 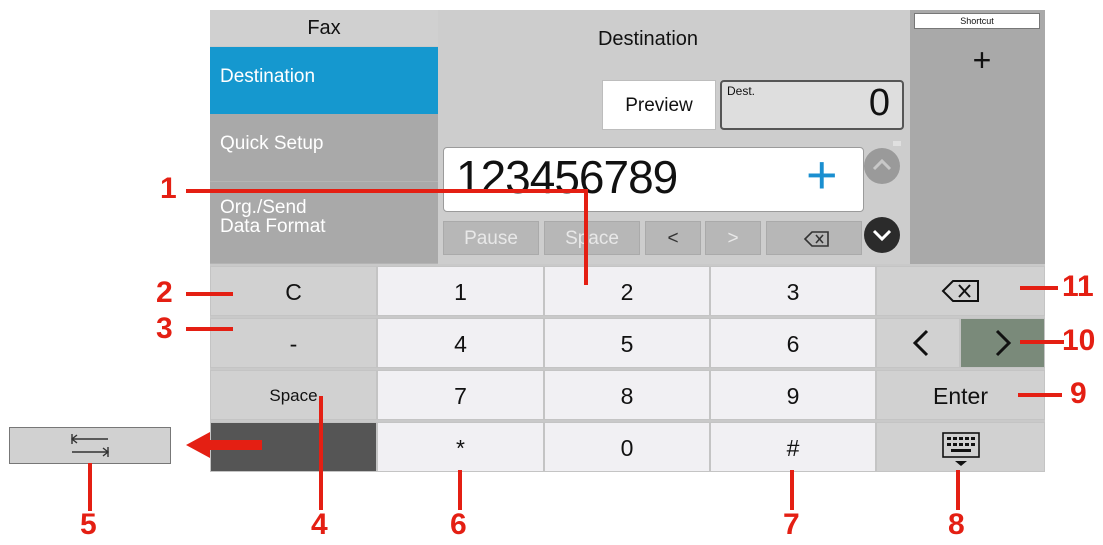 What do you see at coordinates (460, 343) in the screenshot?
I see `key-4: 4` at bounding box center [460, 343].